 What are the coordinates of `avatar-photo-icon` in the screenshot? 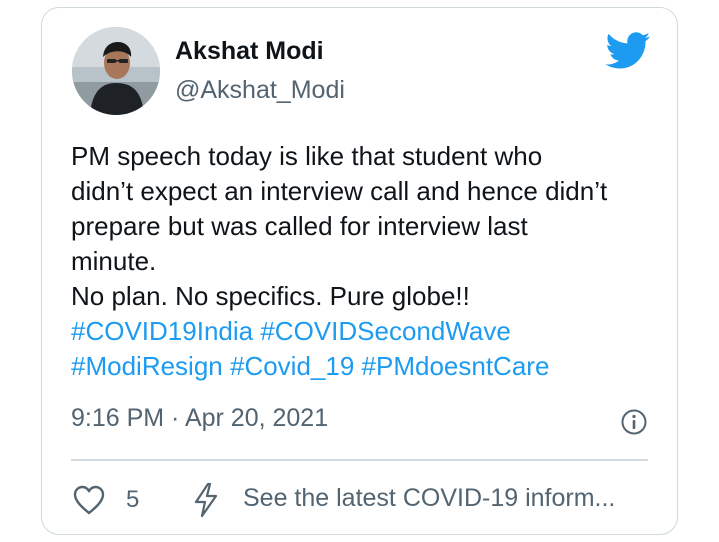 It's located at (116, 71).